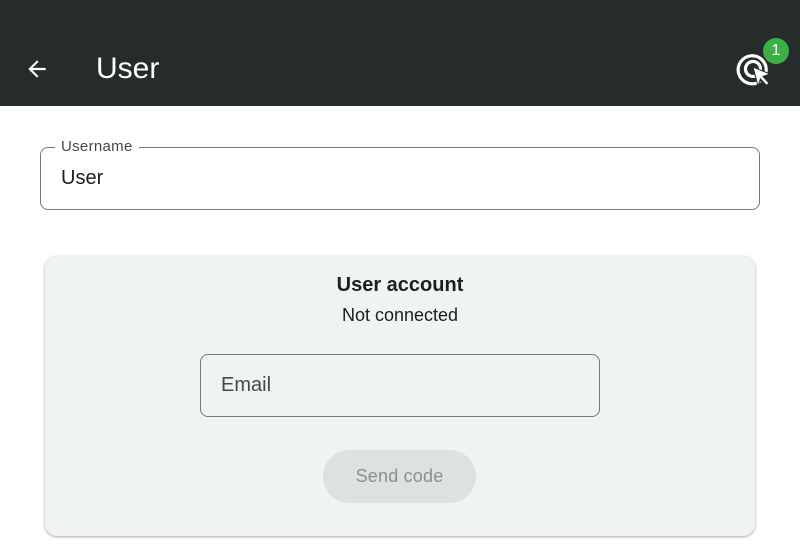  What do you see at coordinates (97, 147) in the screenshot?
I see `username-label: Username` at bounding box center [97, 147].